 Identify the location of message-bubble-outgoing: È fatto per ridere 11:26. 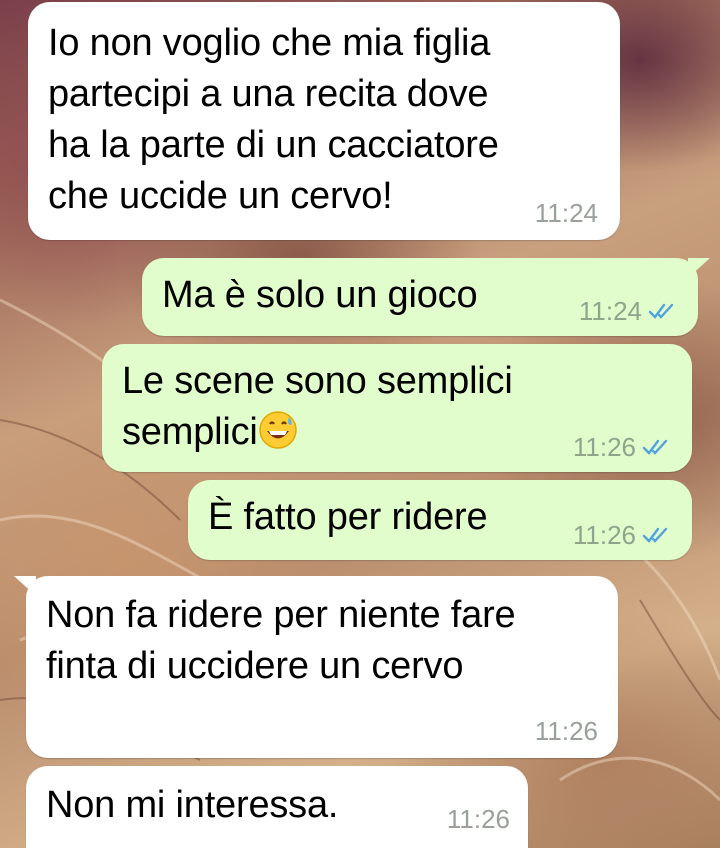
(440, 520).